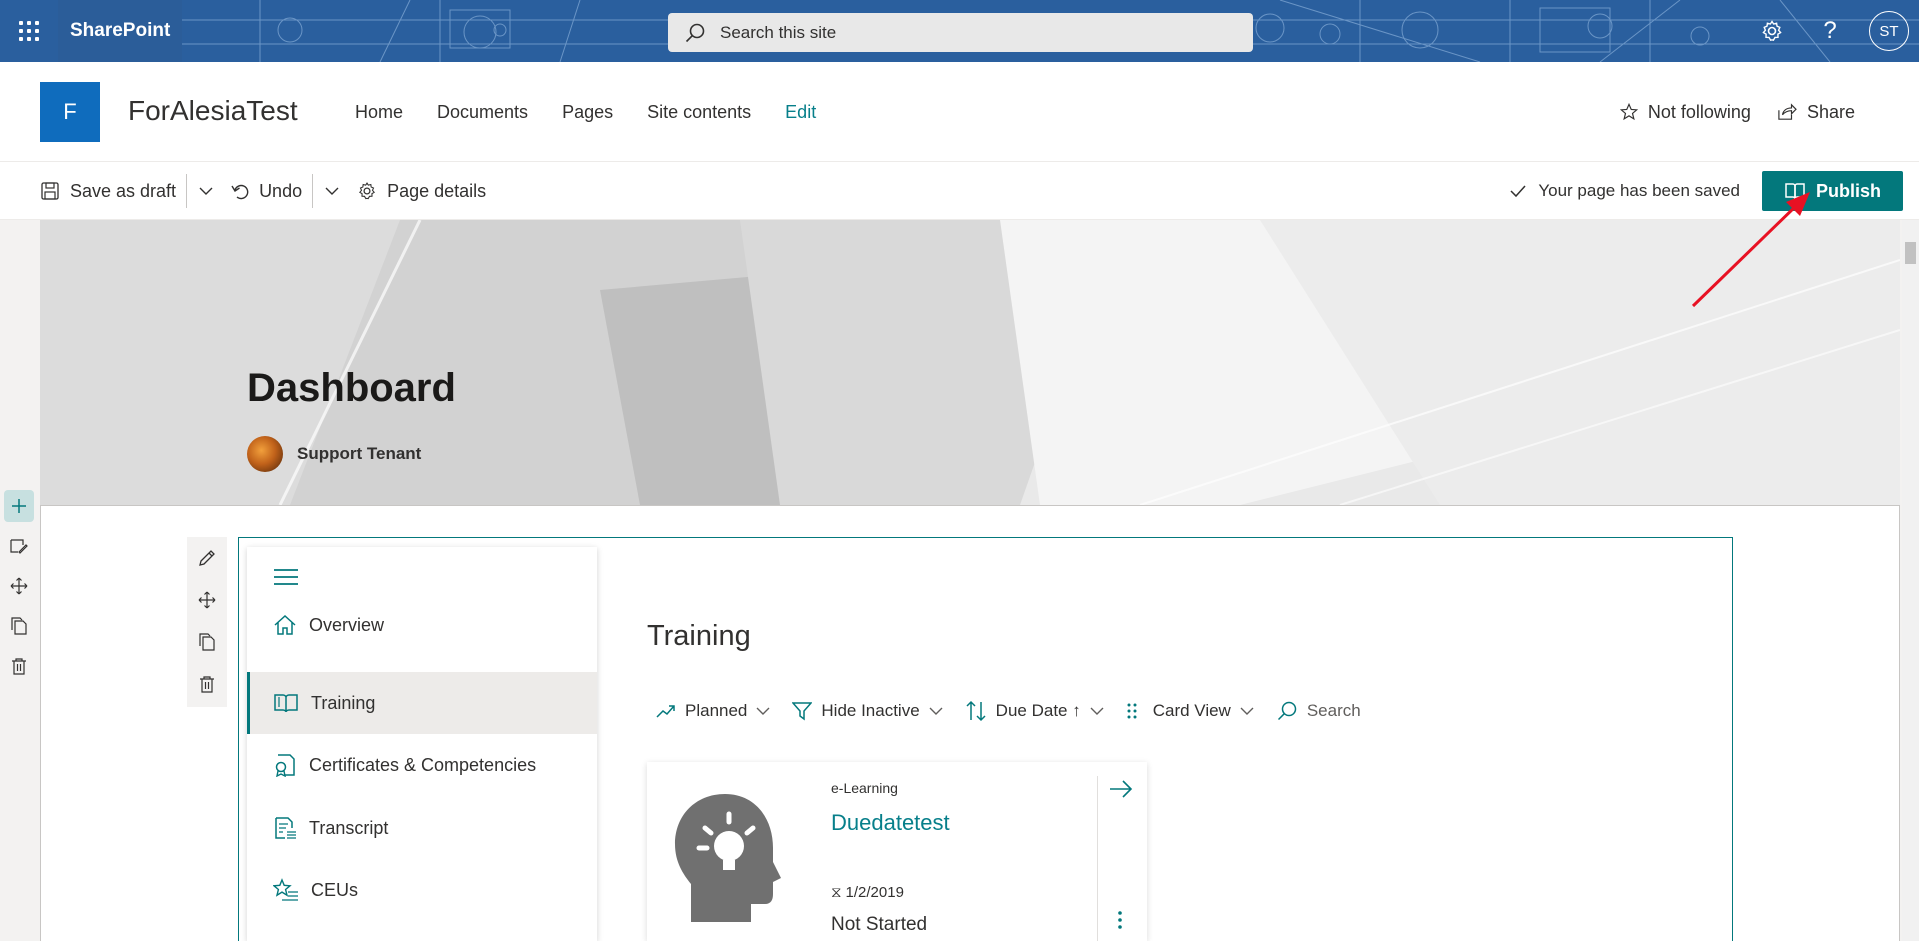 The height and width of the screenshot is (941, 1919). Describe the element at coordinates (1910, 253) in the screenshot. I see `scrollbar-thumb` at that location.